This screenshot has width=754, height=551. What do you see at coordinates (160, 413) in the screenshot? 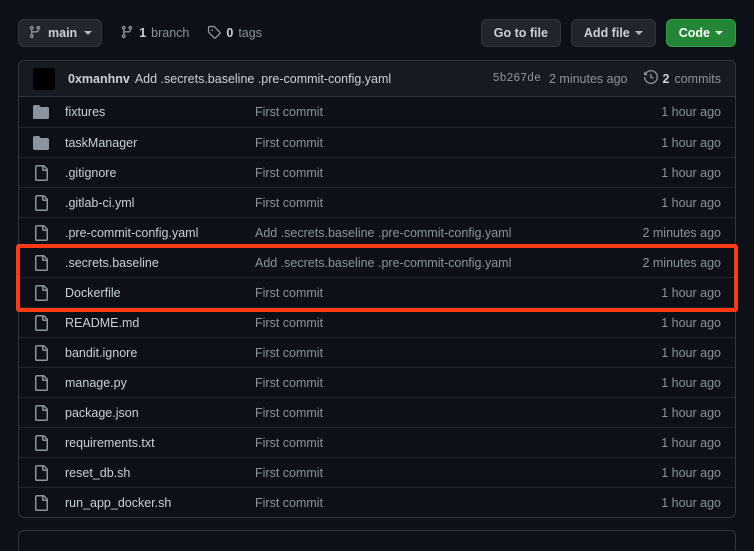
I see `file-name: package.json` at bounding box center [160, 413].